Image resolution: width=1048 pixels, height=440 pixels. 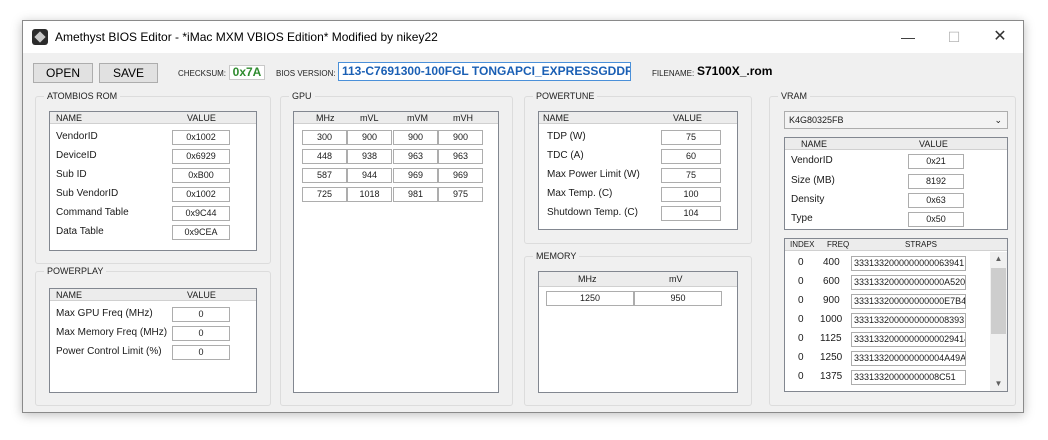 I want to click on gpu-mvl-cell: 944, so click(x=369, y=175).